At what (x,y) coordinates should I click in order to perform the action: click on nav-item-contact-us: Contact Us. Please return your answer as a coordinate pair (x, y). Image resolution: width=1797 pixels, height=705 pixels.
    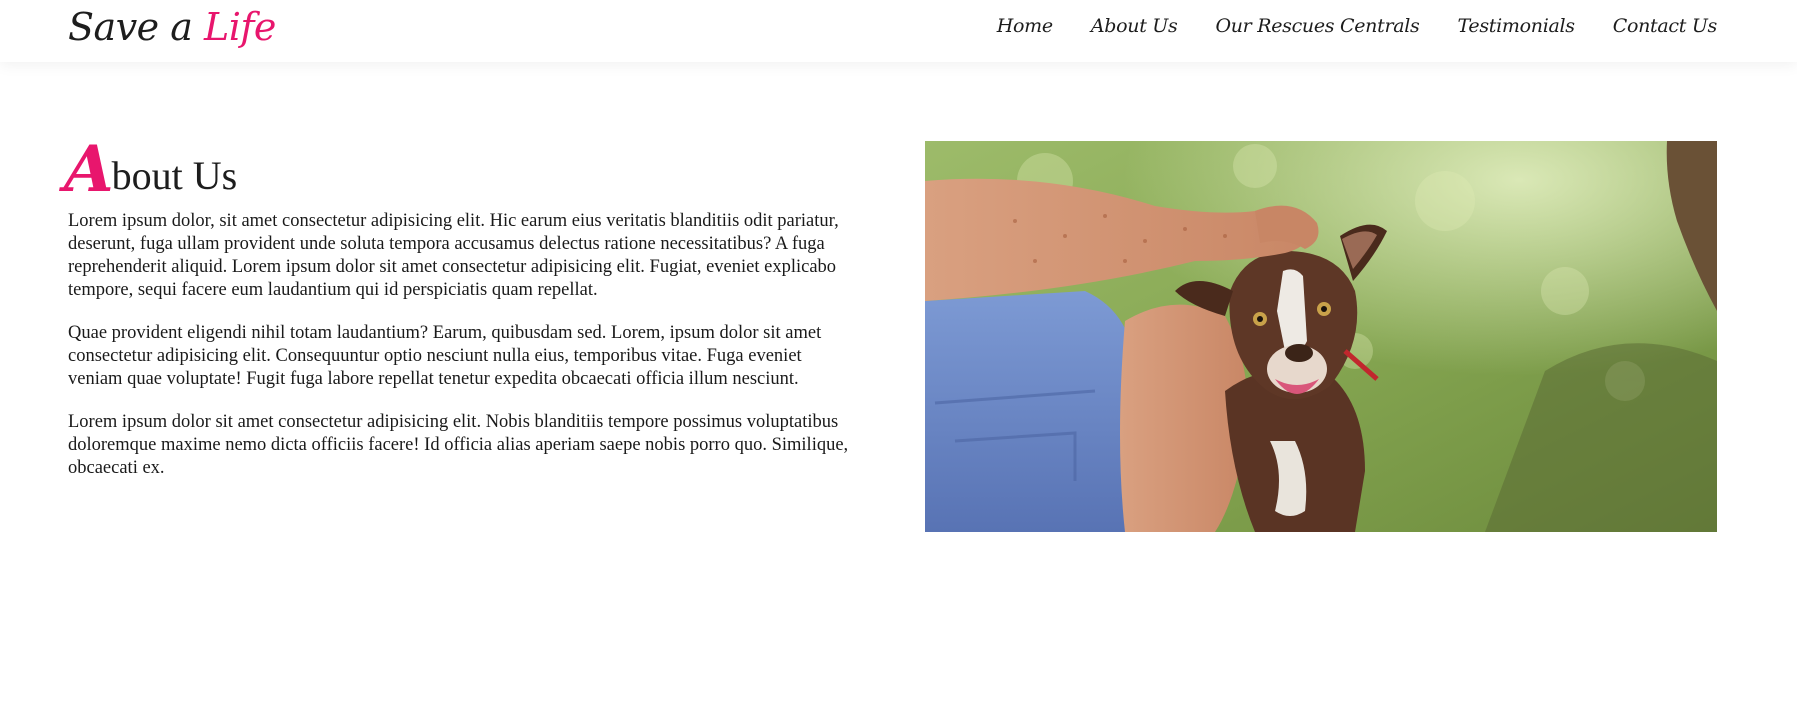
    Looking at the image, I should click on (1665, 26).